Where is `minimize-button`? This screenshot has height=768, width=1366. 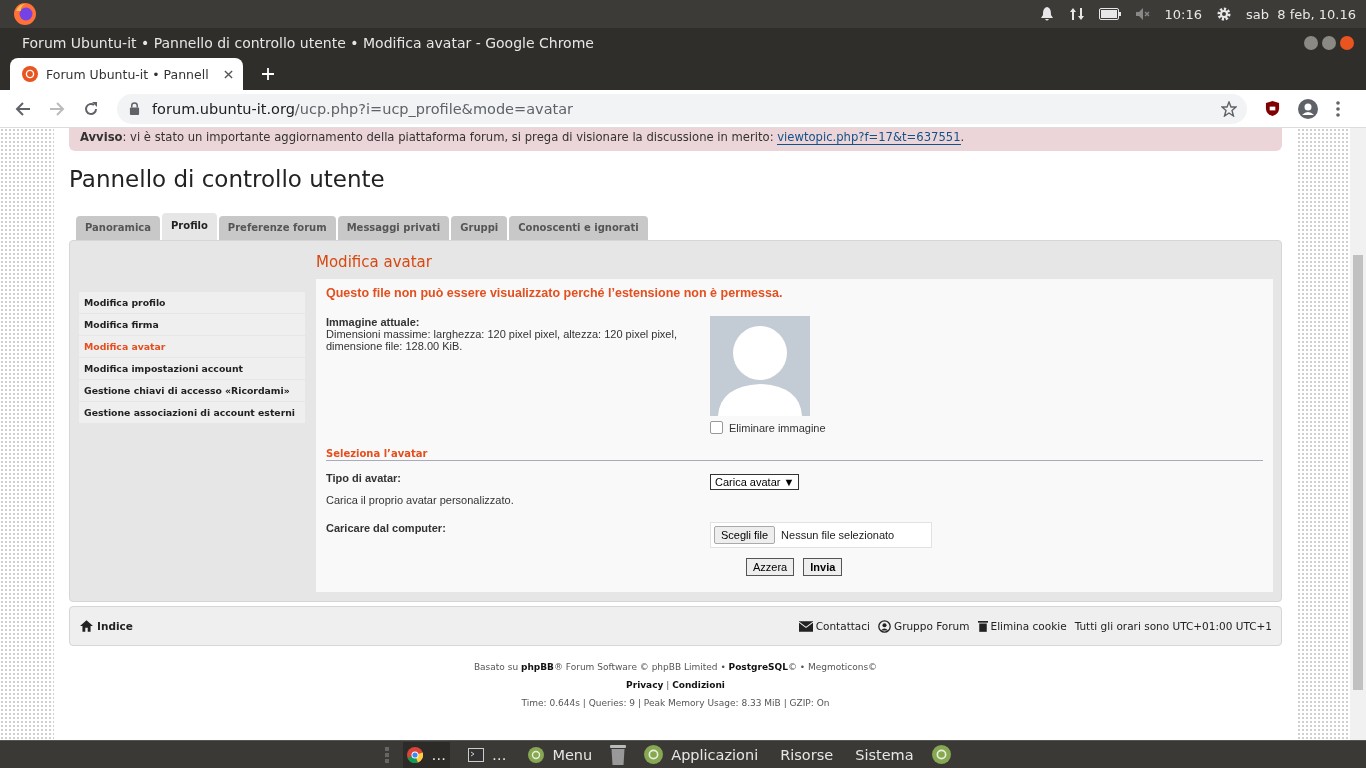
minimize-button is located at coordinates (1311, 43).